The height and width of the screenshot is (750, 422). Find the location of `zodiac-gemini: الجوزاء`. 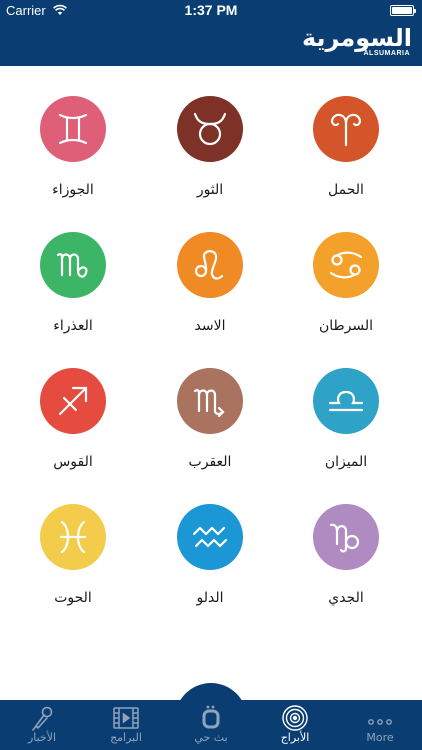

zodiac-gemini: الجوزاء is located at coordinates (73, 161).